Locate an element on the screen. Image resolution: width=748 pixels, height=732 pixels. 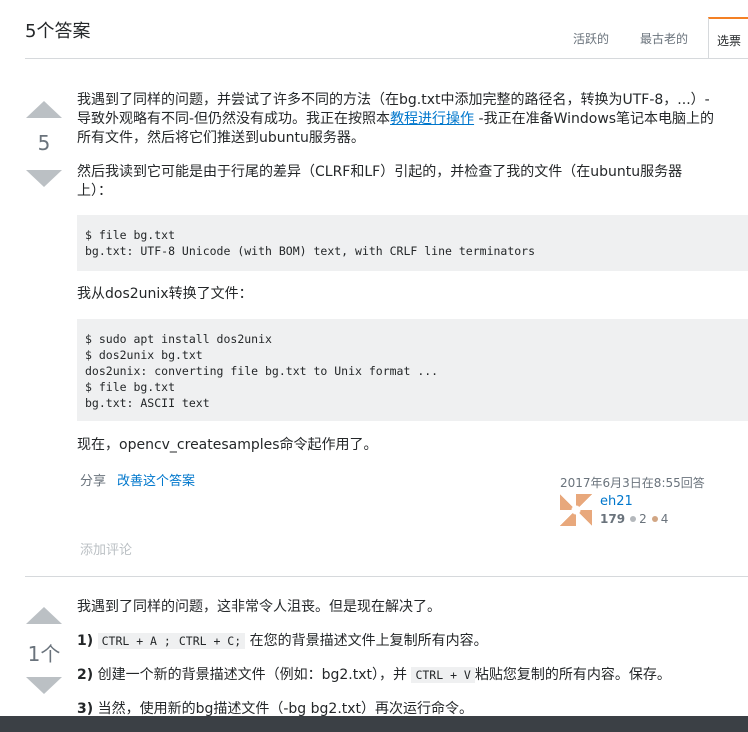
answers-count-title: 5个答案 is located at coordinates (58, 31).